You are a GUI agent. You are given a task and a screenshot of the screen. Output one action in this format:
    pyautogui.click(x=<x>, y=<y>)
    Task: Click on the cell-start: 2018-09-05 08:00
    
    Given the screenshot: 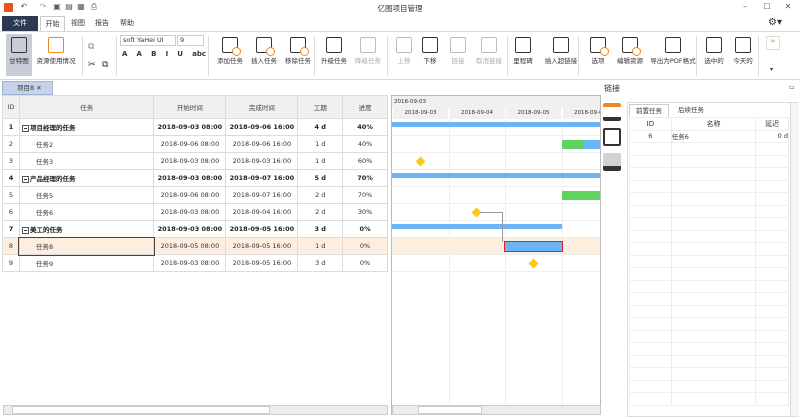 What is the action you would take?
    pyautogui.click(x=190, y=246)
    